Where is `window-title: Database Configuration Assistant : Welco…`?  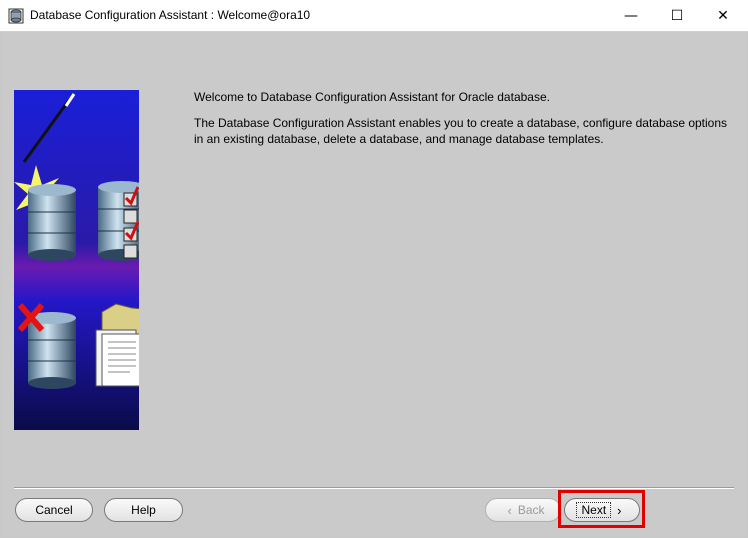
window-title: Database Configuration Assistant : Welco… is located at coordinates (170, 15).